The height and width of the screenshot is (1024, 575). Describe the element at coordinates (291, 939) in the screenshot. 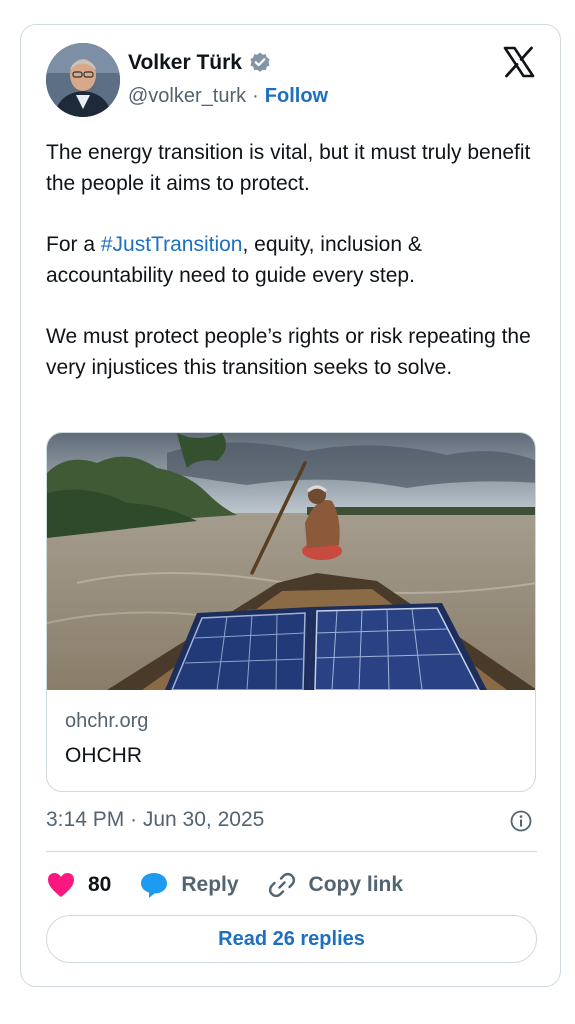

I see `read-replies-button: Read 26 replies` at that location.